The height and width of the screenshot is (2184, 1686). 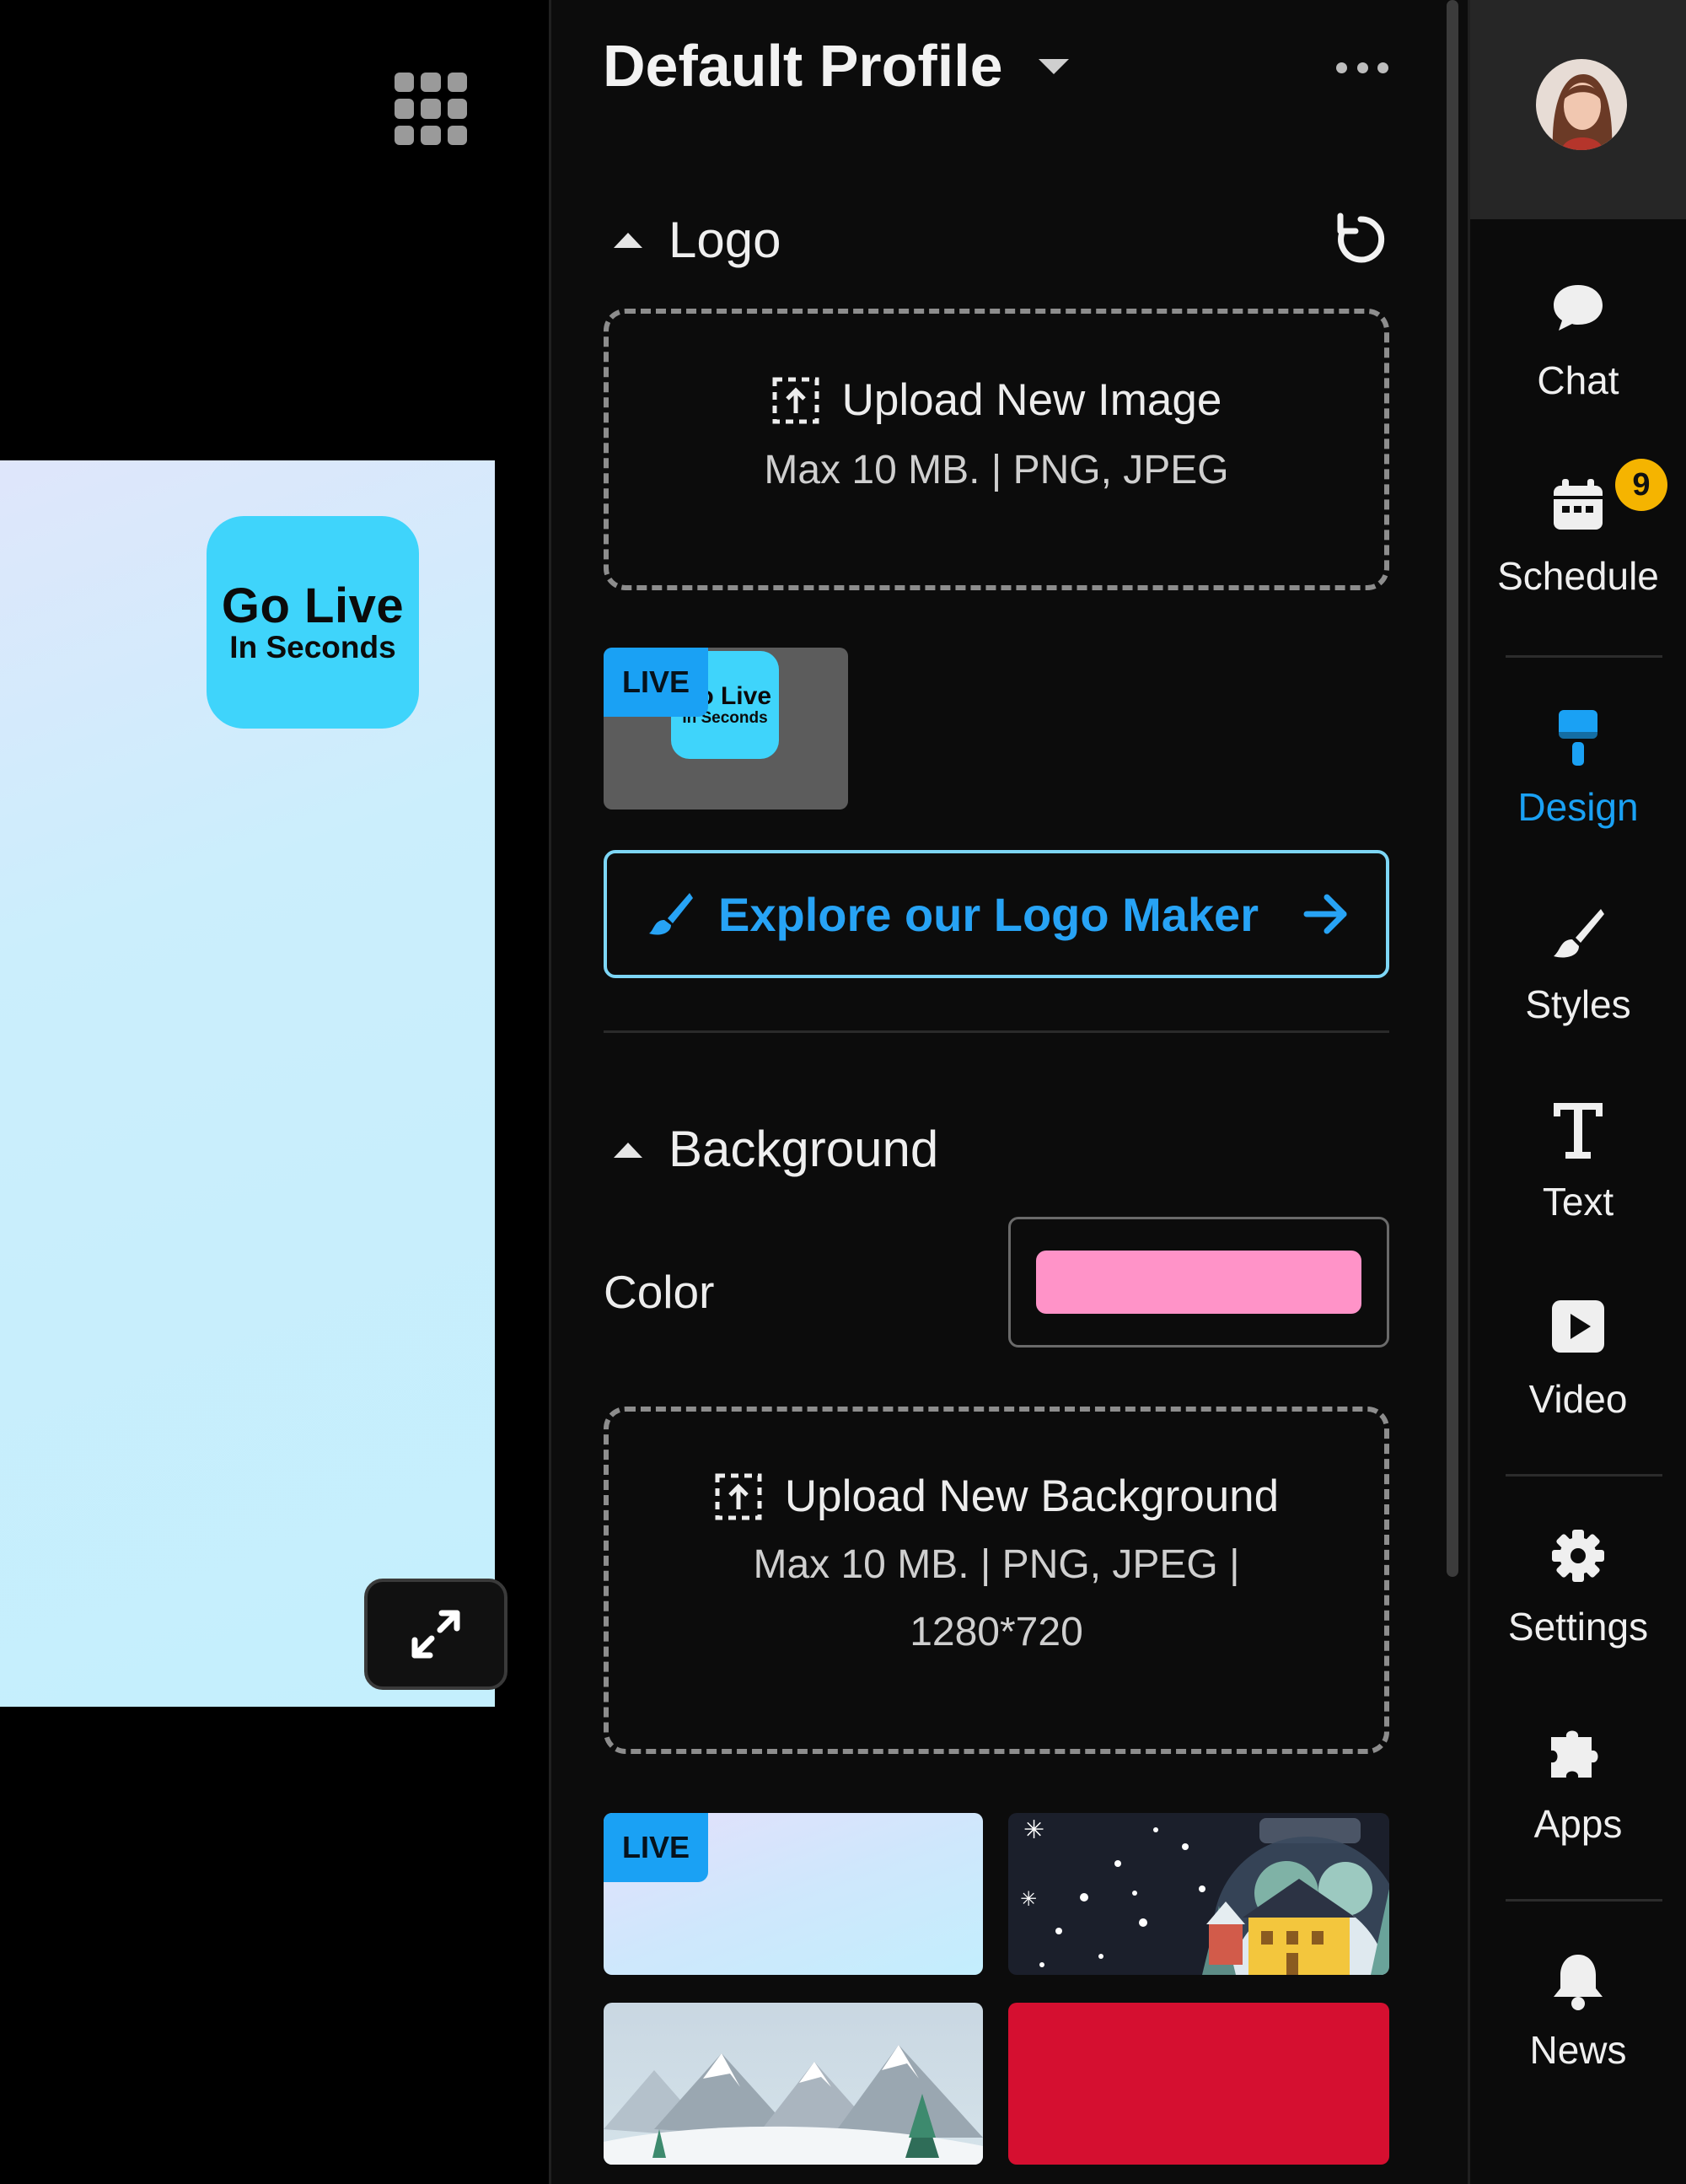 I want to click on reset-icon, so click(x=1361, y=238).